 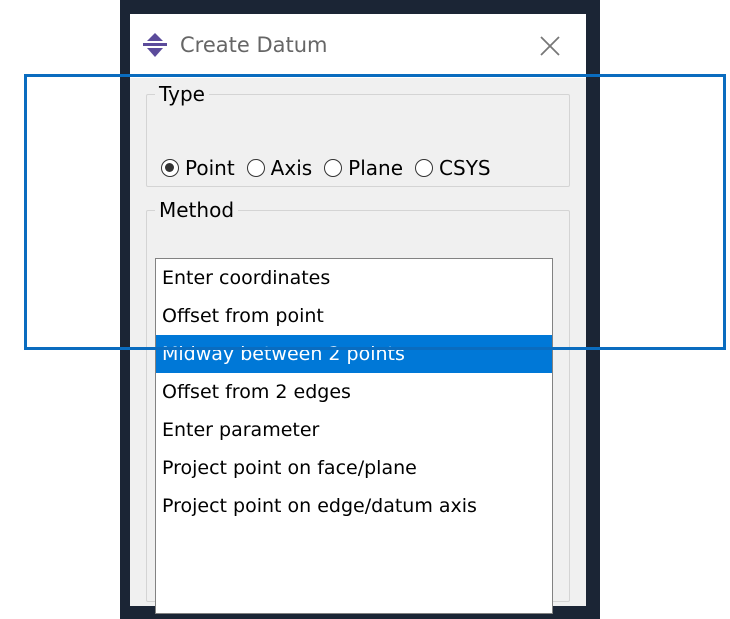 I want to click on method-item-enter-coordinates: Enter coordinates, so click(x=354, y=278).